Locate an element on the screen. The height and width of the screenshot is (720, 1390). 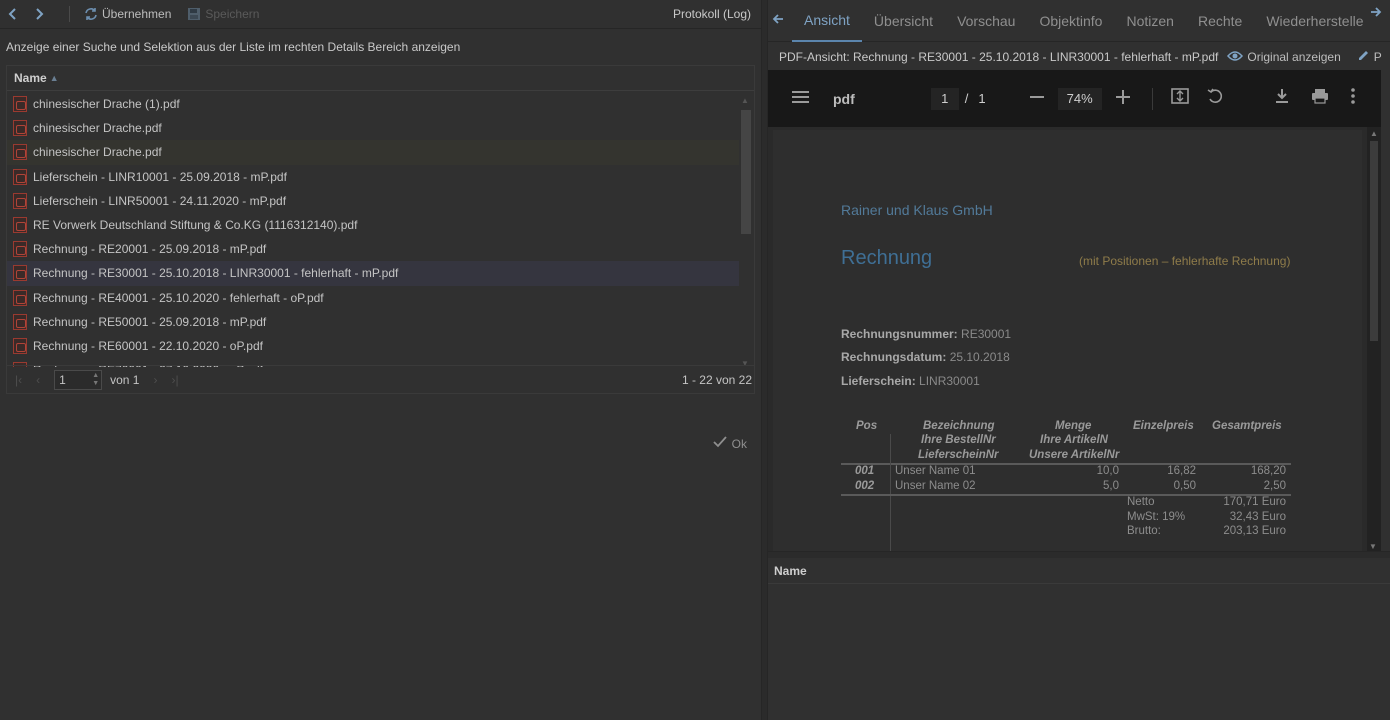
protocol-log-button: Protokoll (Log) is located at coordinates (712, 14).